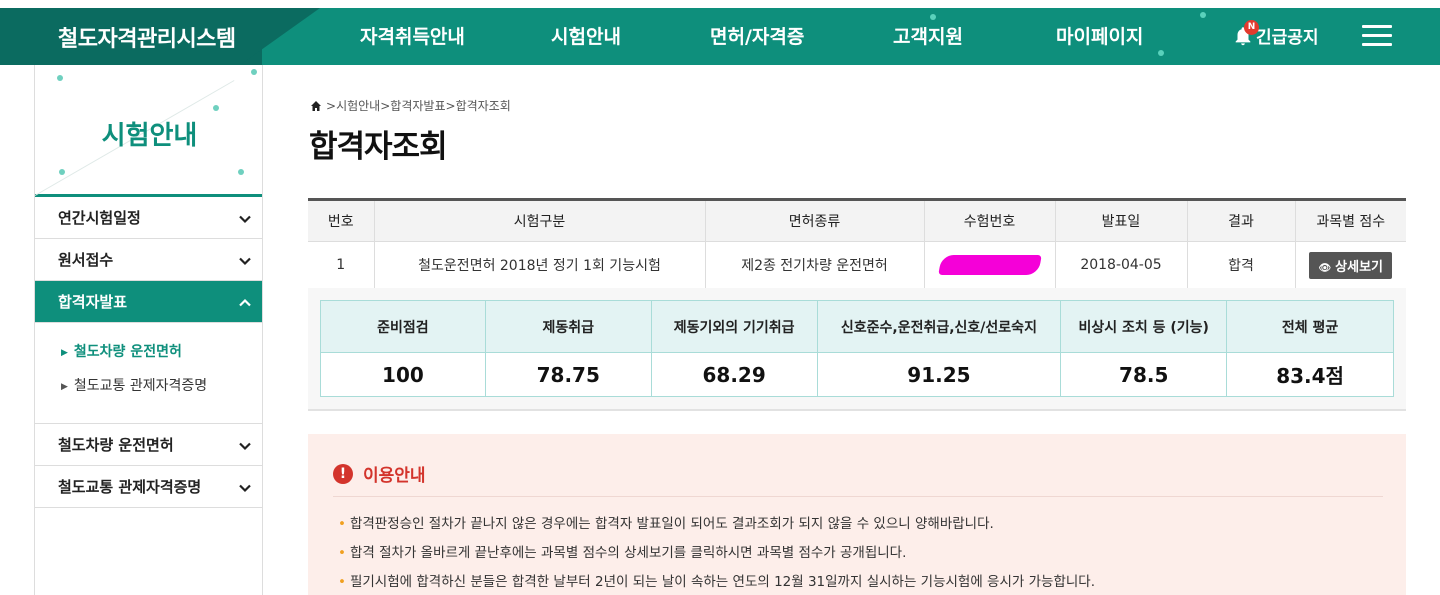  What do you see at coordinates (1377, 36) in the screenshot?
I see `hamburger-menu-icon` at bounding box center [1377, 36].